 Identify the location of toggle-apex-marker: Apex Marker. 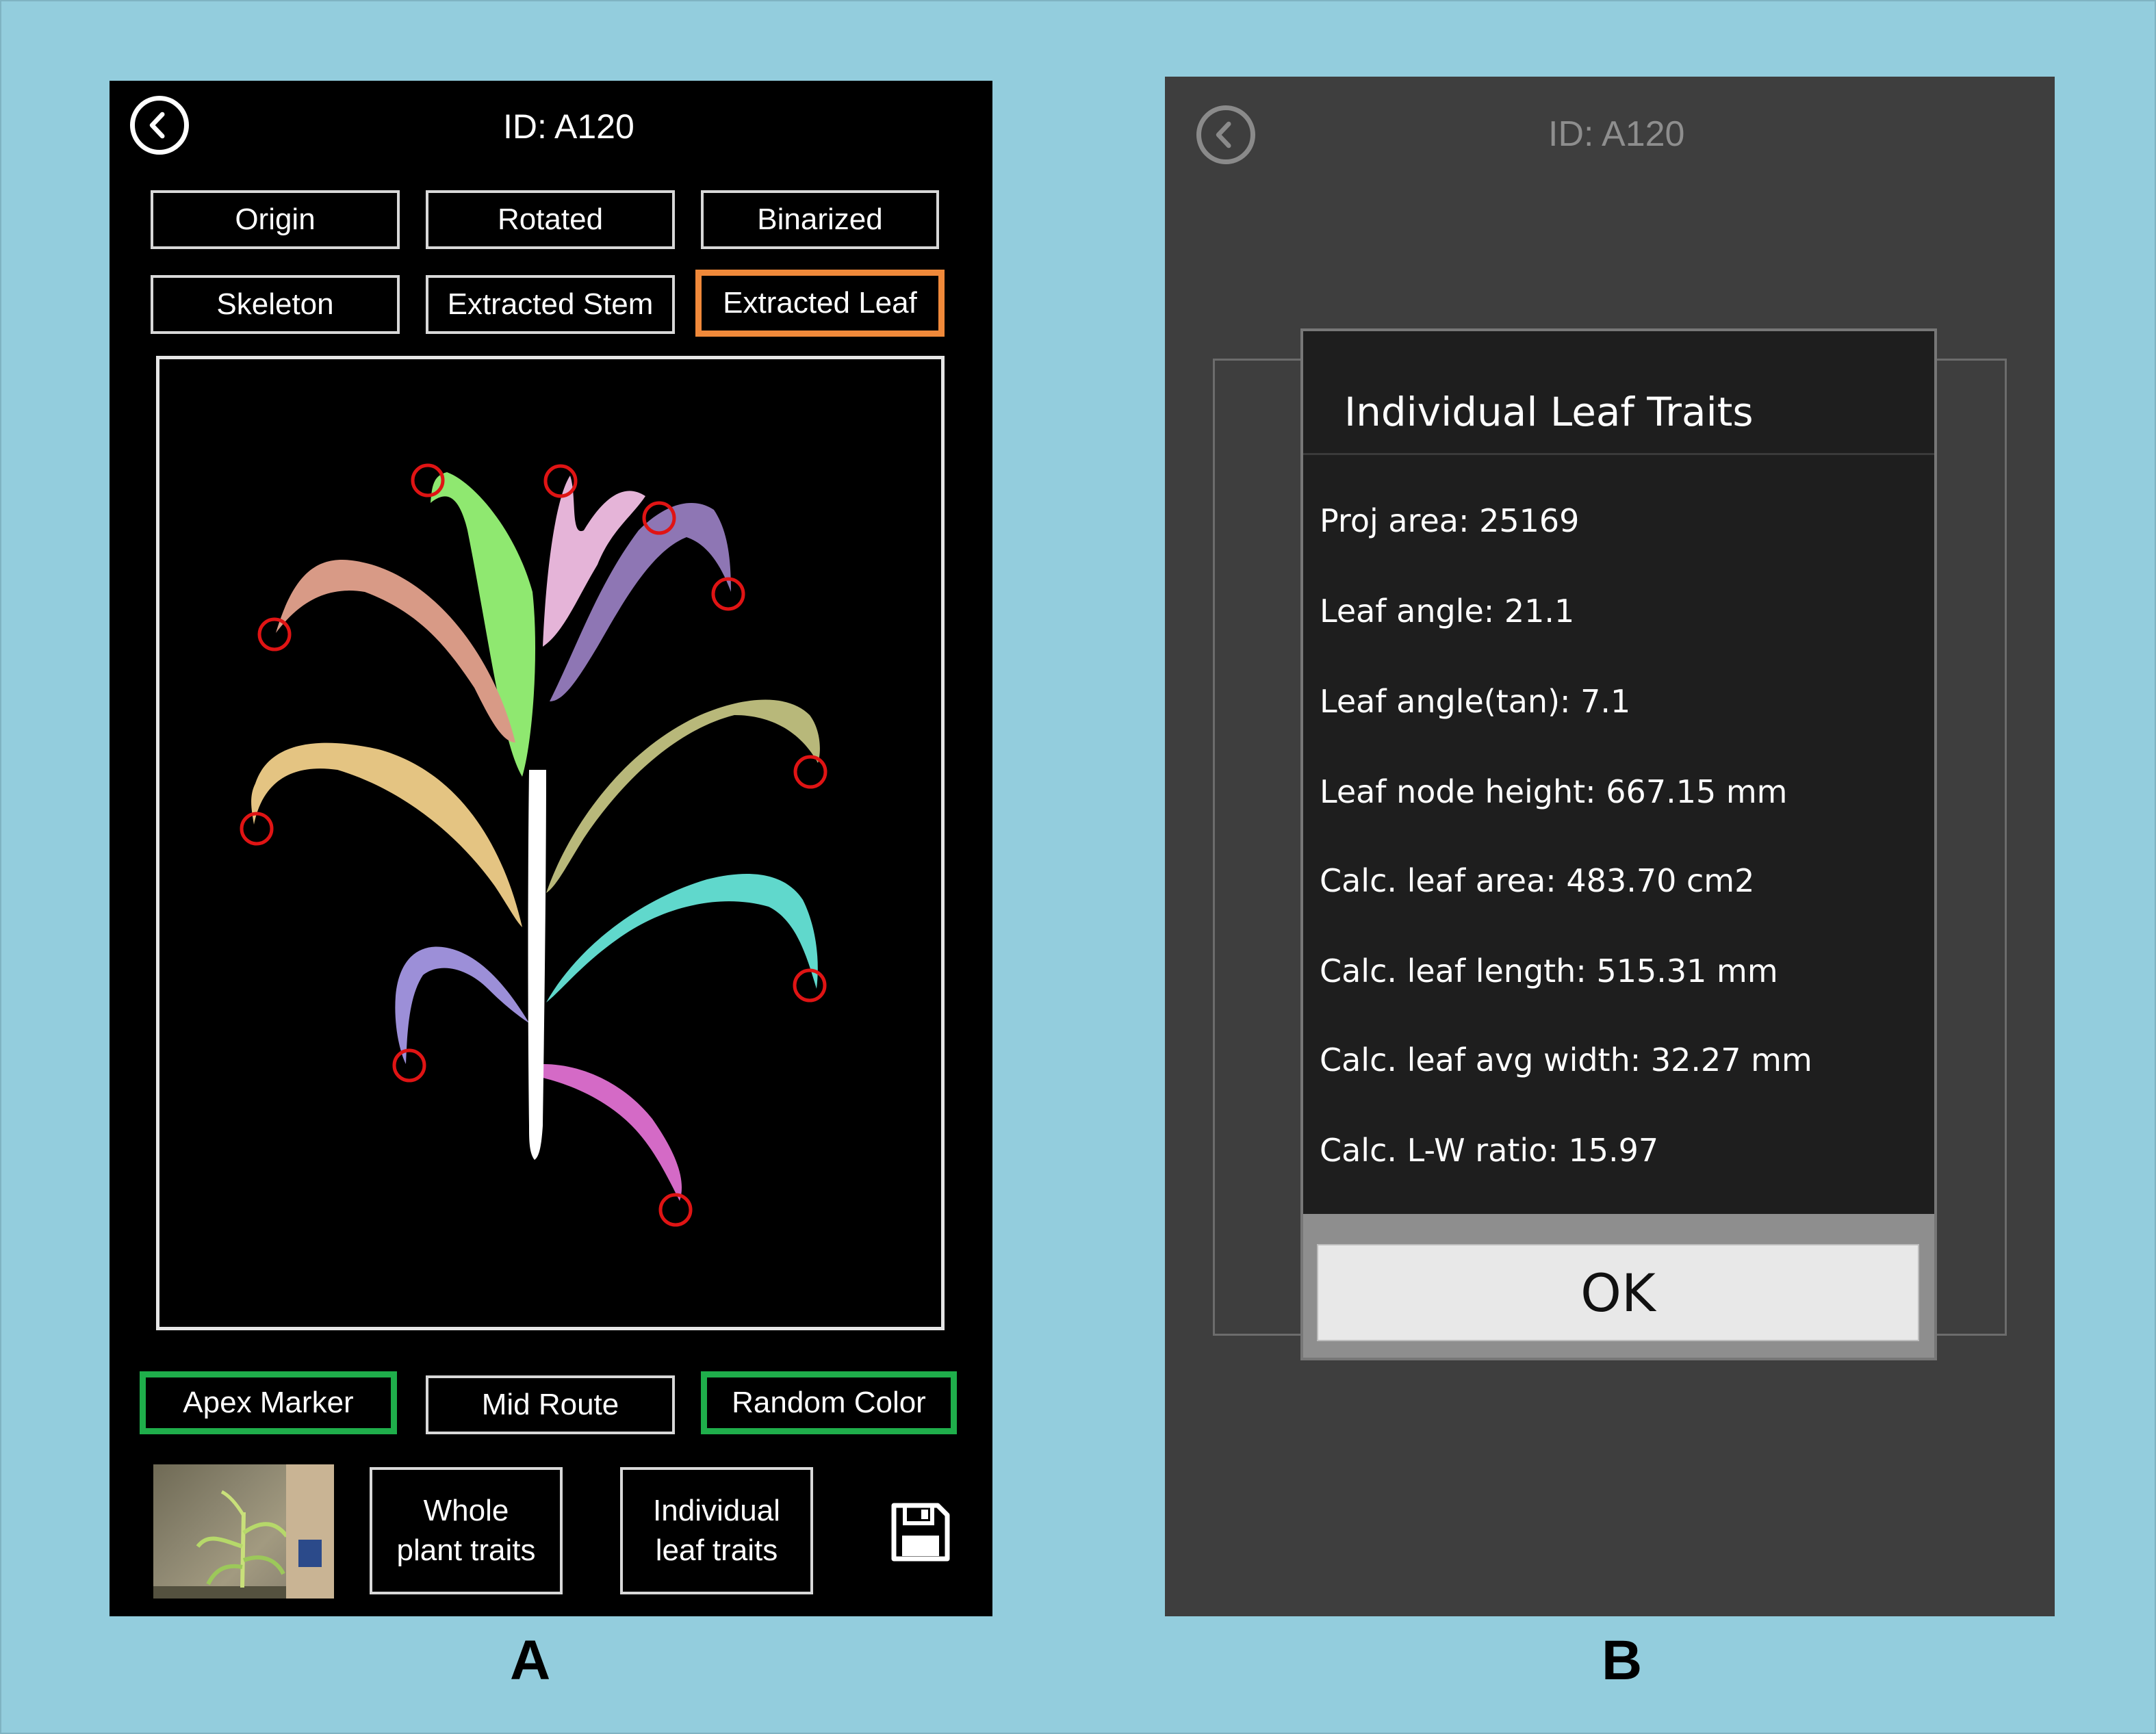
(268, 1402).